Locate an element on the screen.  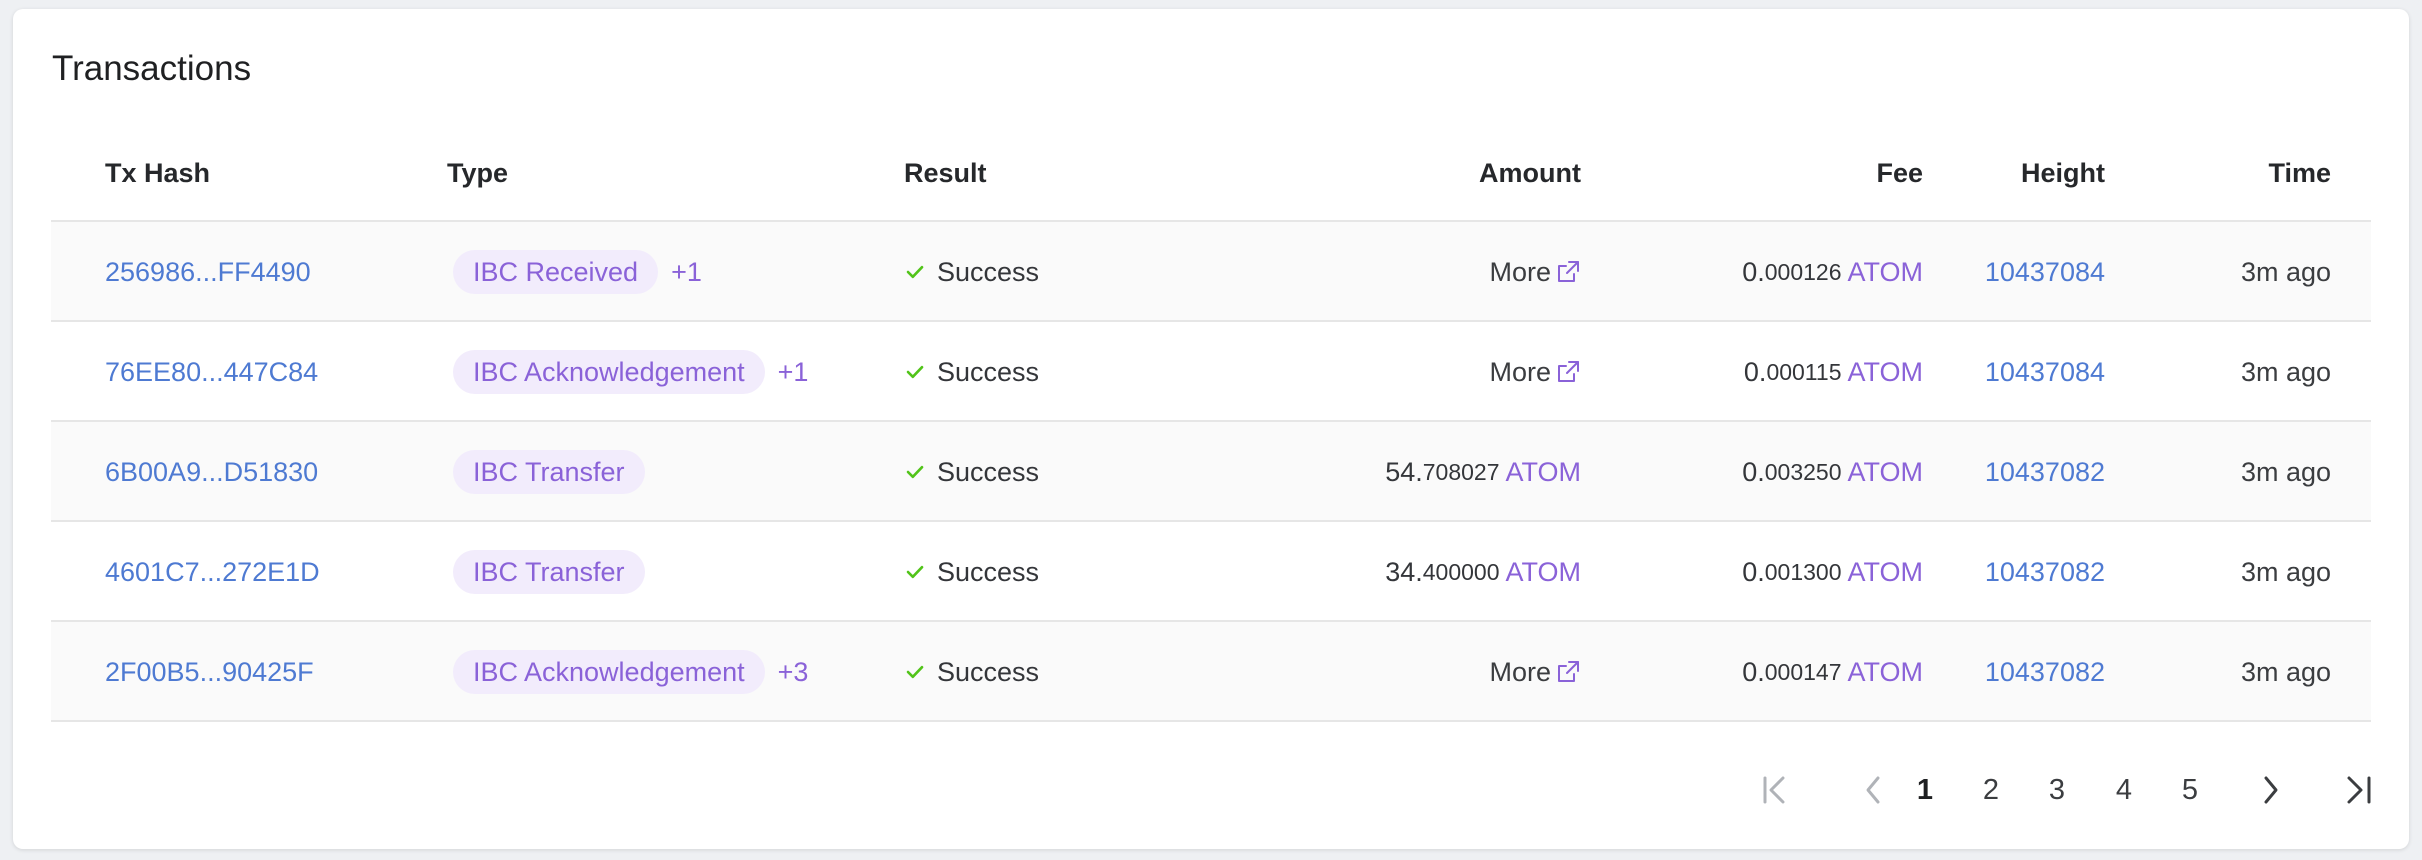
page-title: Transactions is located at coordinates (152, 68).